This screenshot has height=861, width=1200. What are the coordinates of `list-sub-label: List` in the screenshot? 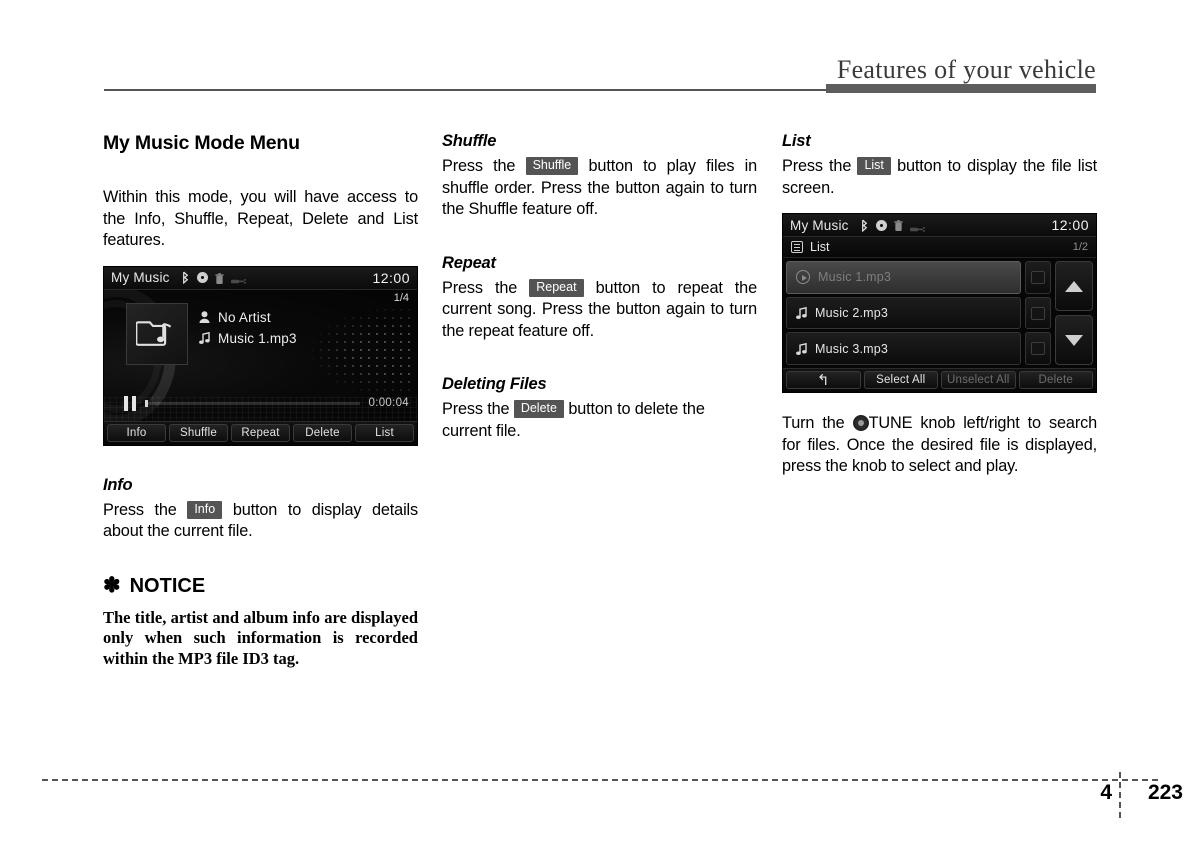 It's located at (820, 247).